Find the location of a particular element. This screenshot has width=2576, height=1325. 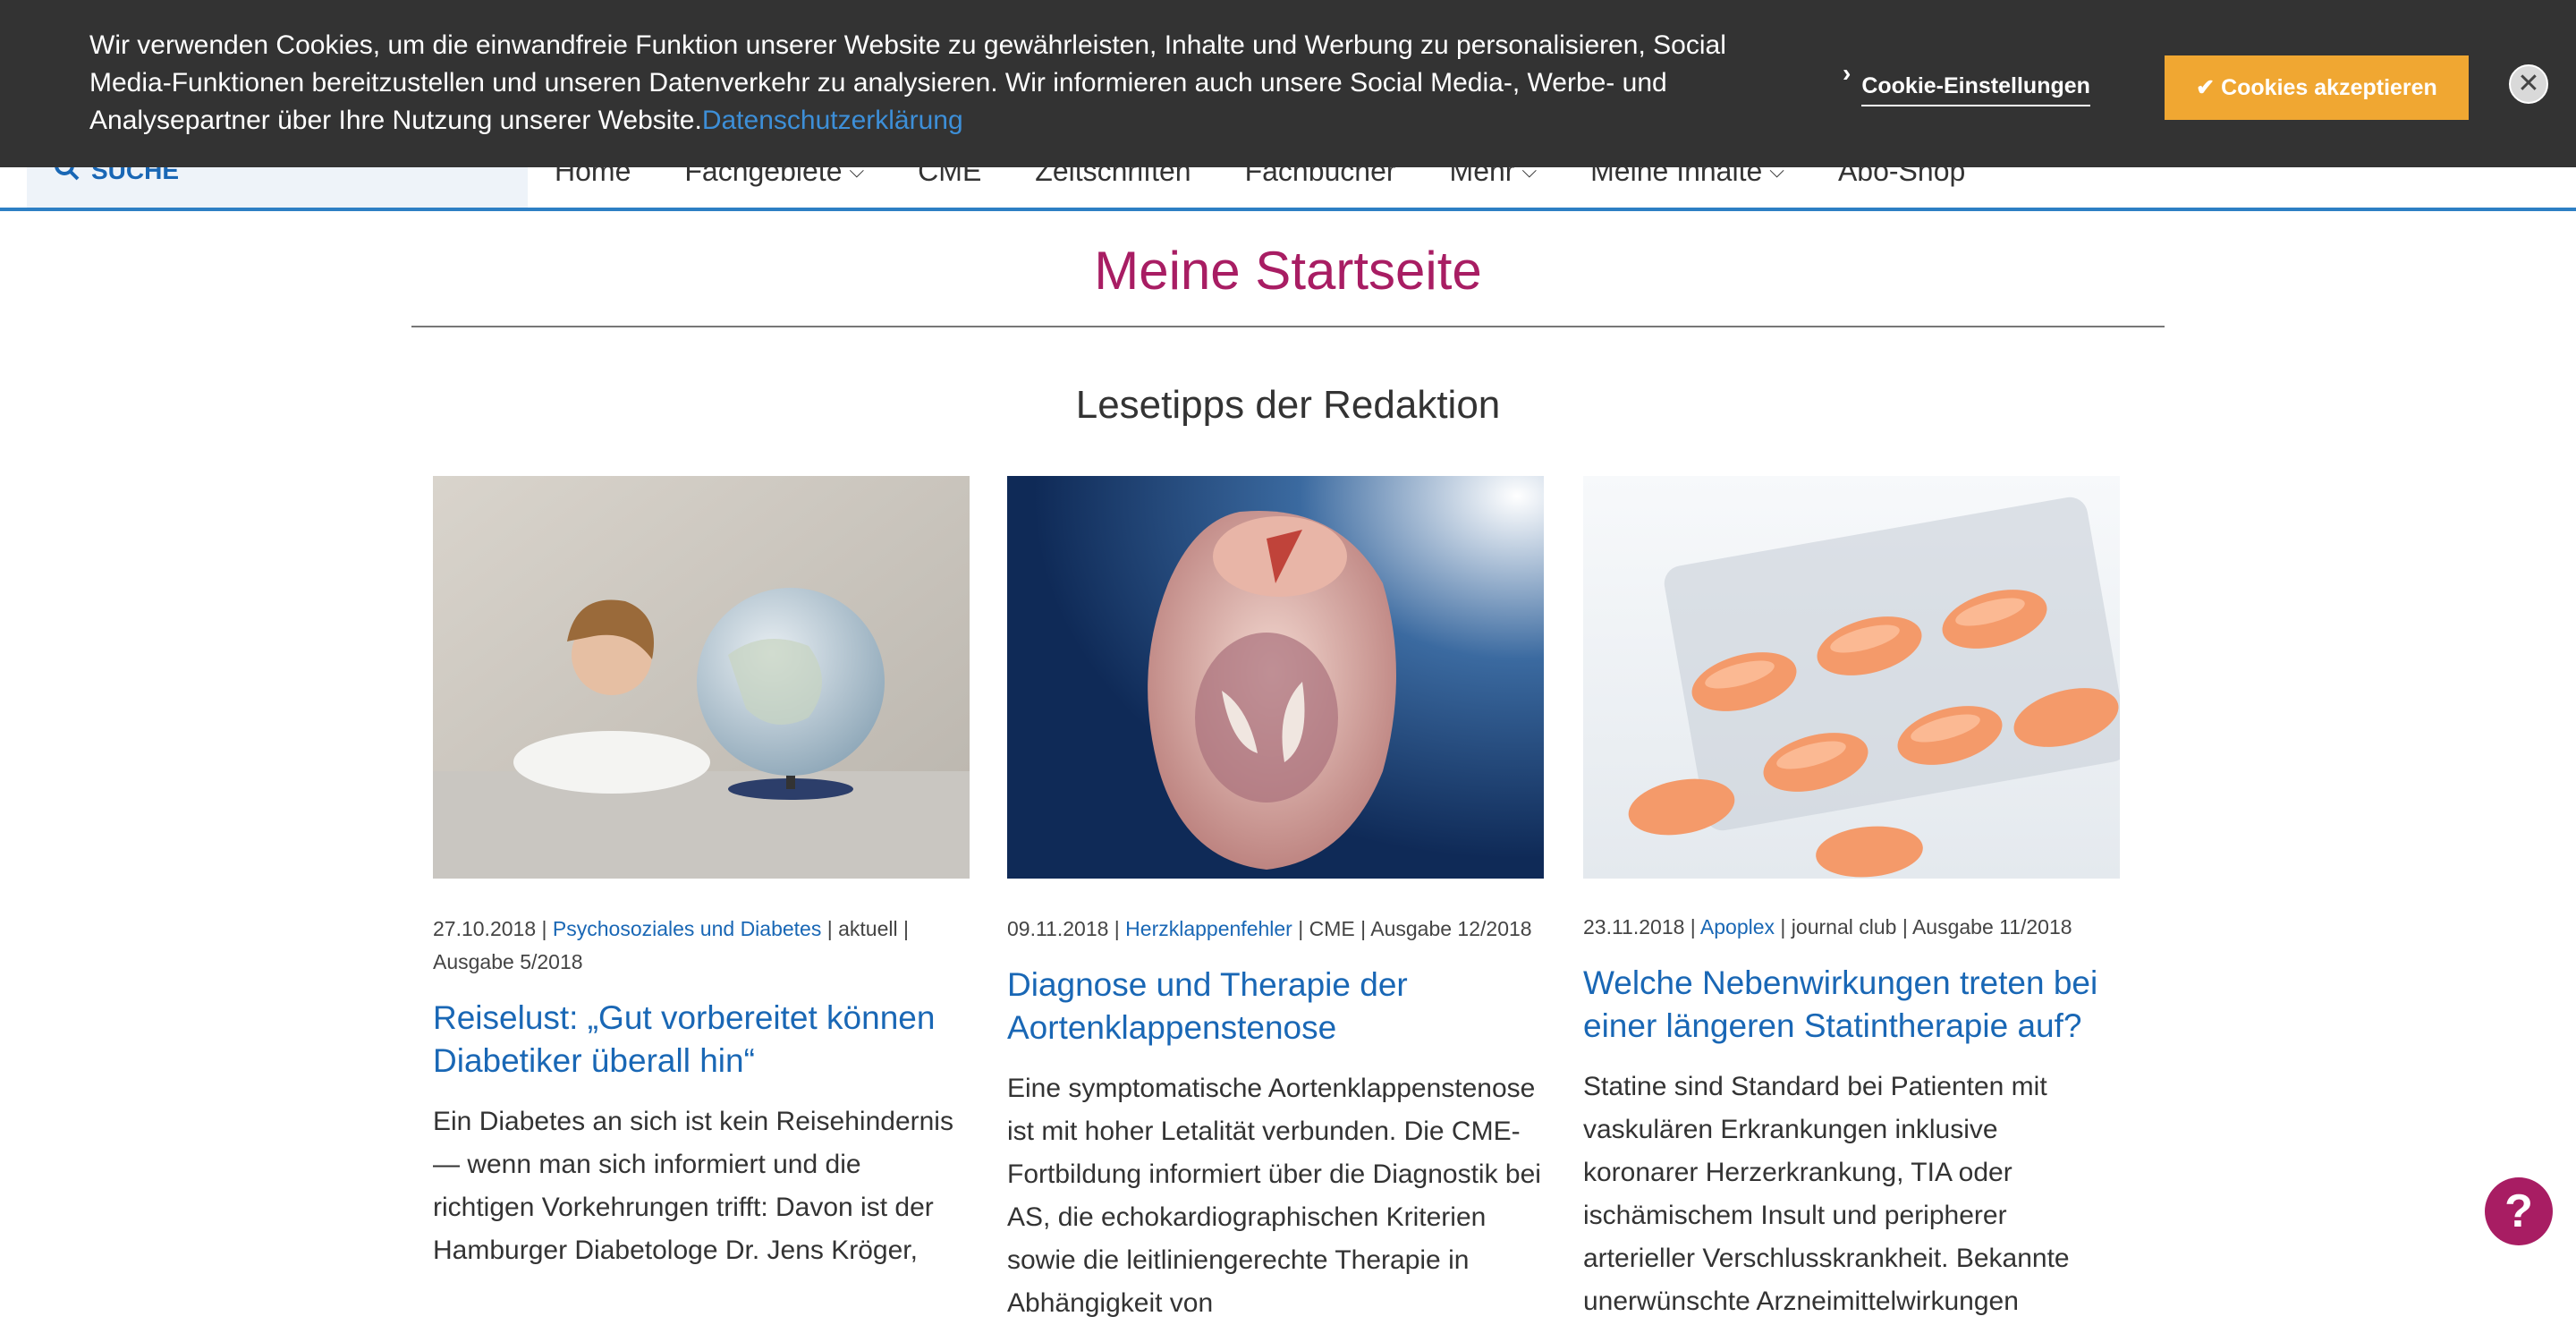

article-issue: Ausgabe 5/2018 is located at coordinates (508, 962).